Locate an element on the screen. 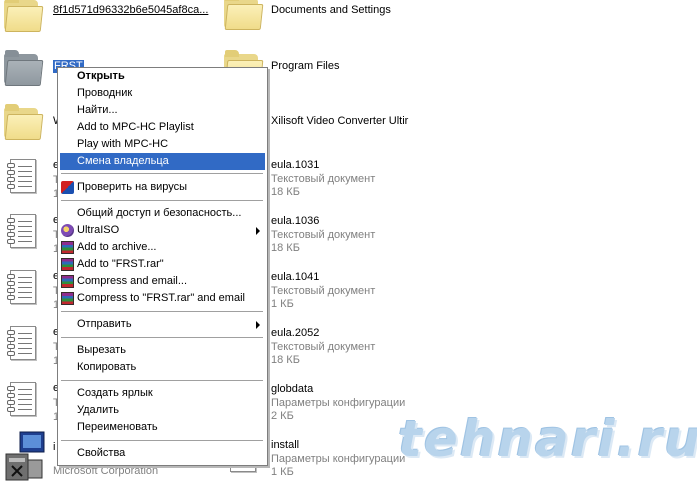  eula-1041-type: Текстовый документ is located at coordinates (323, 291).